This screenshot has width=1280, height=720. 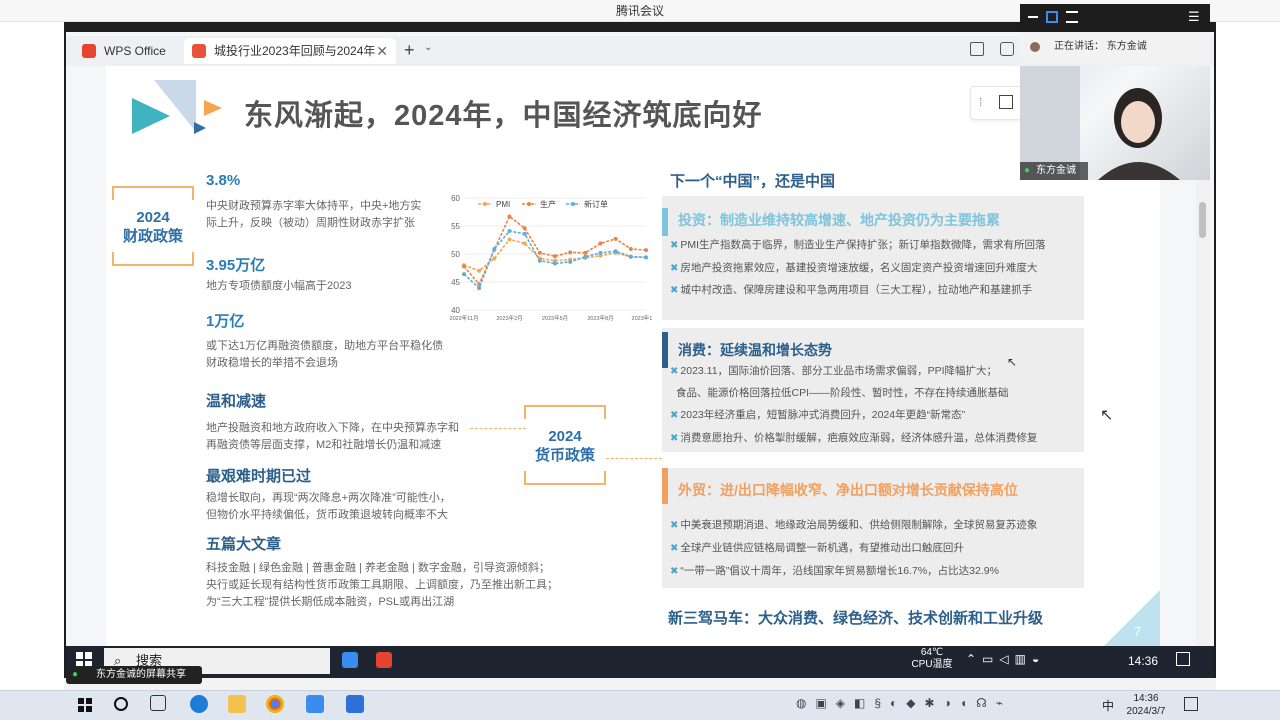 I want to click on slide-logo-triangles, so click(x=177, y=107).